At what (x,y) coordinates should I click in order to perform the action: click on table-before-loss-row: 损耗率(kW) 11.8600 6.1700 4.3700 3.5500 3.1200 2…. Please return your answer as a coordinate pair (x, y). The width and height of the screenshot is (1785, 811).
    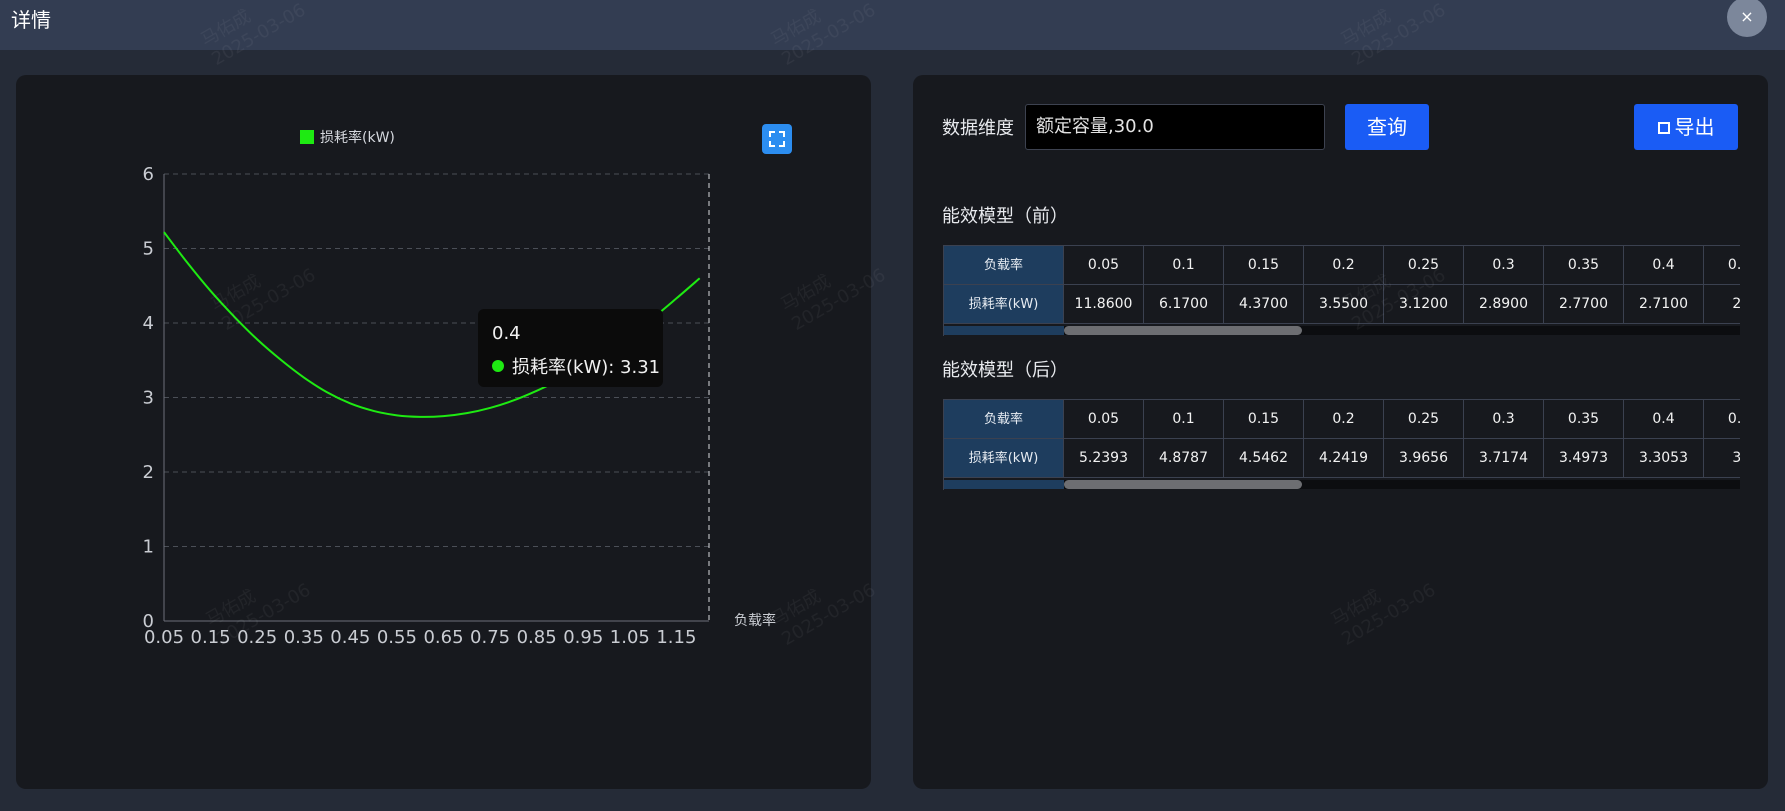
    Looking at the image, I should click on (1342, 304).